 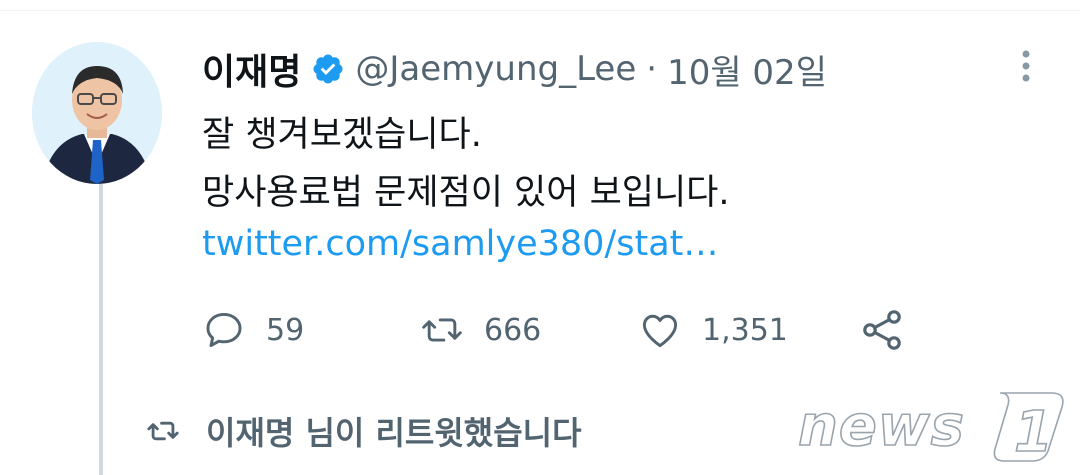 What do you see at coordinates (224, 330) in the screenshot?
I see `reply-bubble-icon` at bounding box center [224, 330].